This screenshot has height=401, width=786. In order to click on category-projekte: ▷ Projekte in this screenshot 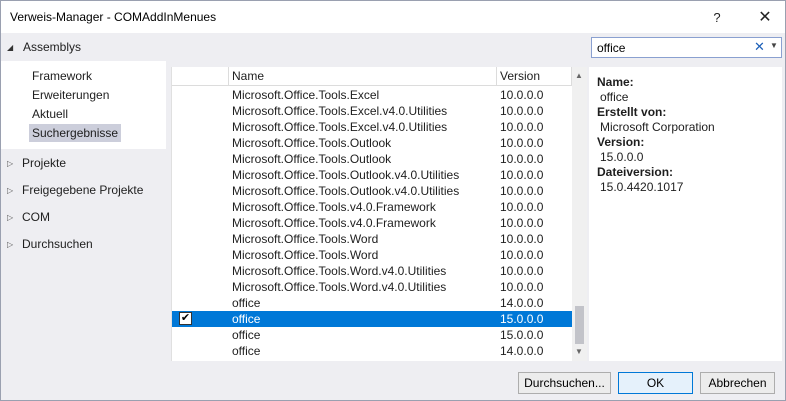, I will do `click(36, 163)`.